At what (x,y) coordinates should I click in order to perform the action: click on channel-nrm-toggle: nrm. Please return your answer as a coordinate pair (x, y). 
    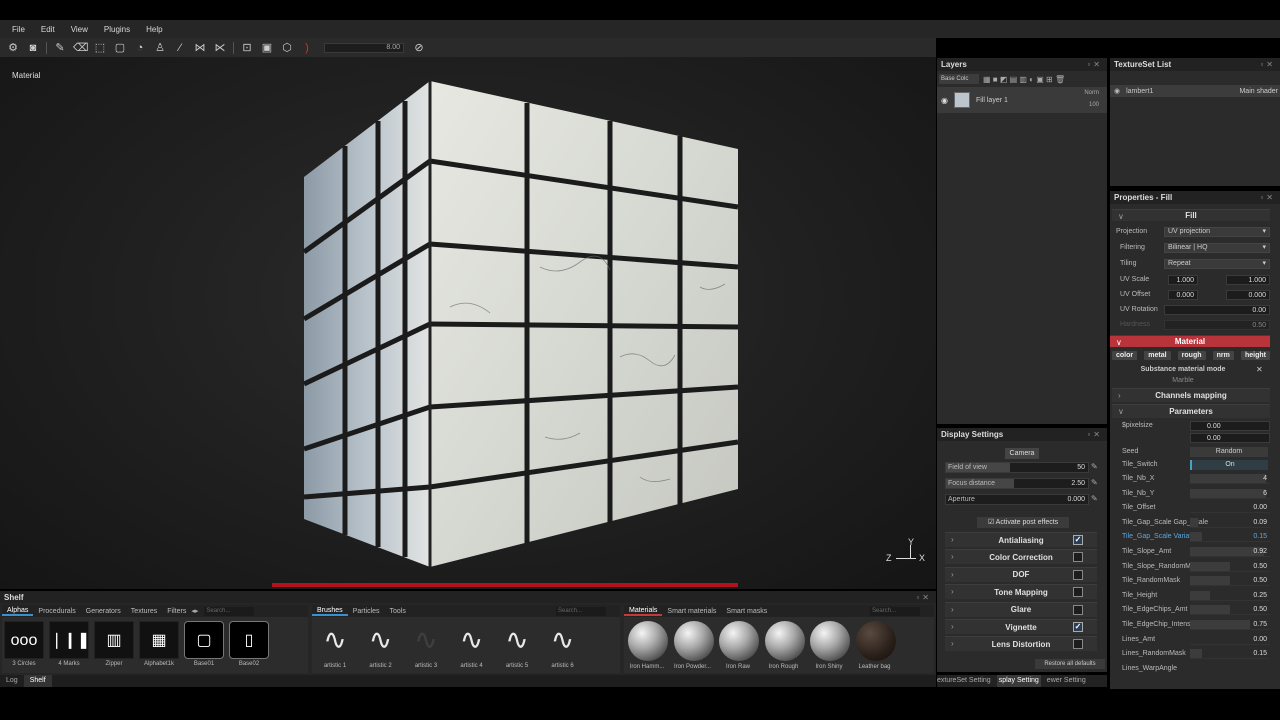
    Looking at the image, I should click on (1223, 355).